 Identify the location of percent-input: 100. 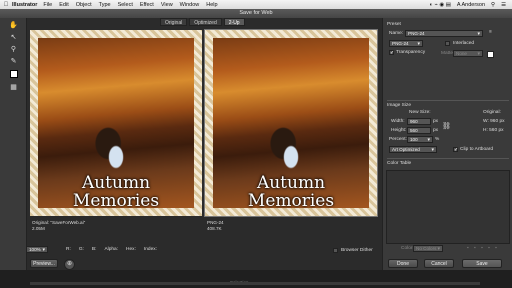
(420, 139).